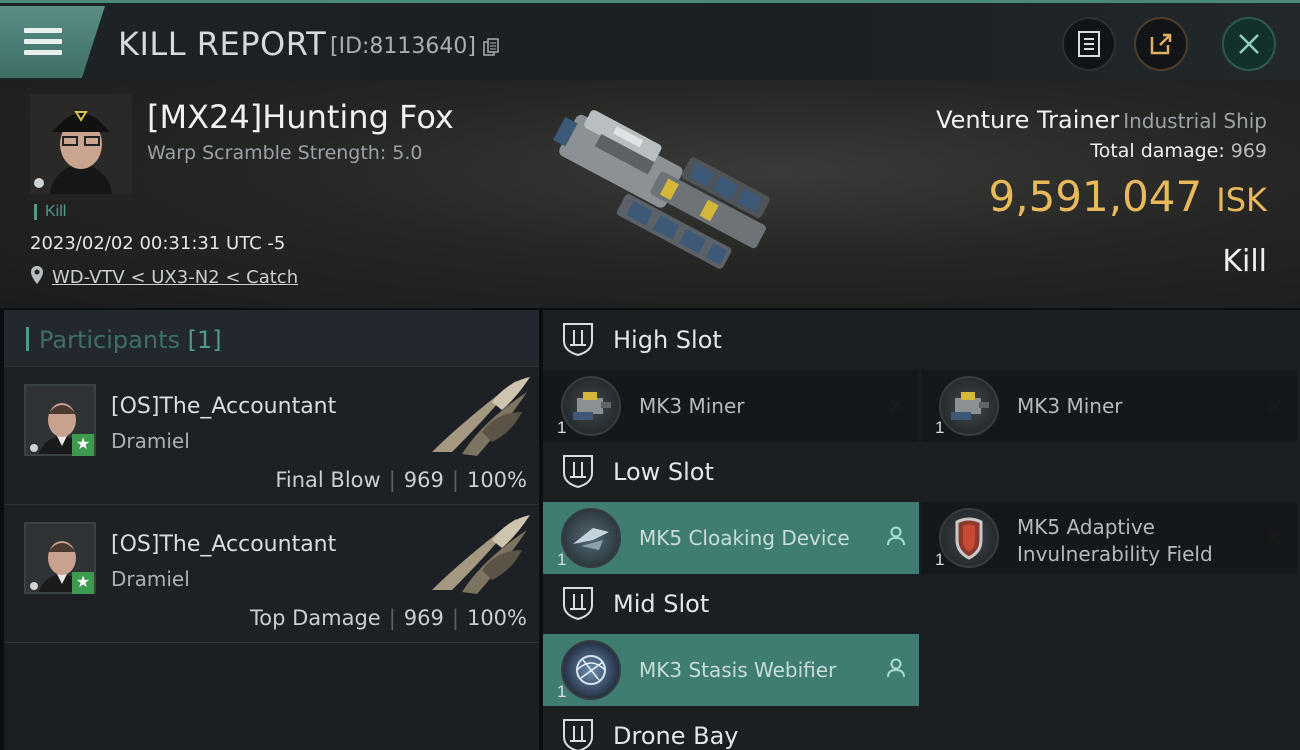 This screenshot has height=750, width=1300. I want to click on isk-value: 9,591,047 ISK, so click(1128, 196).